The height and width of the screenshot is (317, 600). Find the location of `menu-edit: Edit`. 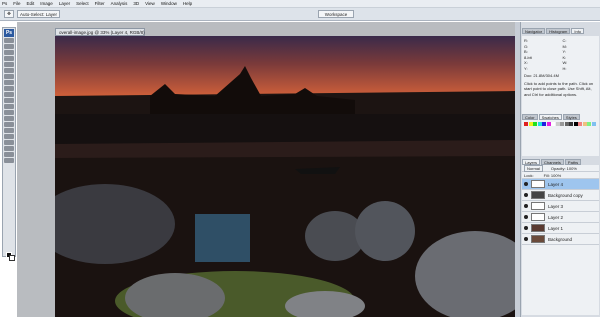

menu-edit: Edit is located at coordinates (31, 3).